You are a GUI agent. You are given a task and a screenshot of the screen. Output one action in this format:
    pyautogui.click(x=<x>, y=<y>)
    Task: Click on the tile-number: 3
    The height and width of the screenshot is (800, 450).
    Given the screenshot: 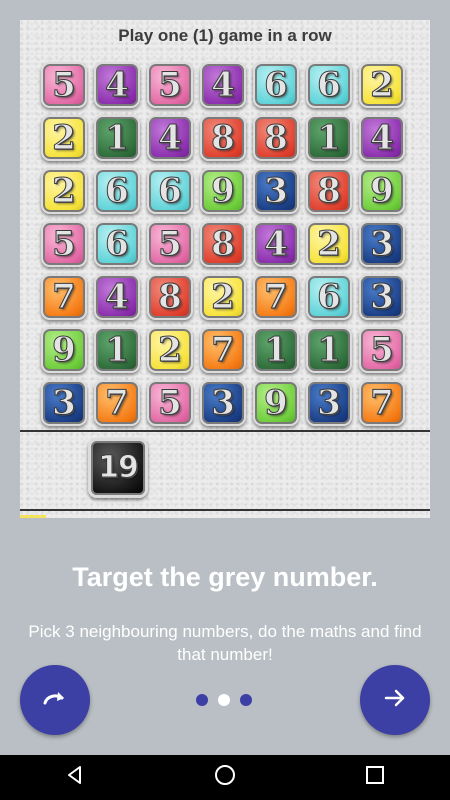 What is the action you would take?
    pyautogui.click(x=382, y=297)
    